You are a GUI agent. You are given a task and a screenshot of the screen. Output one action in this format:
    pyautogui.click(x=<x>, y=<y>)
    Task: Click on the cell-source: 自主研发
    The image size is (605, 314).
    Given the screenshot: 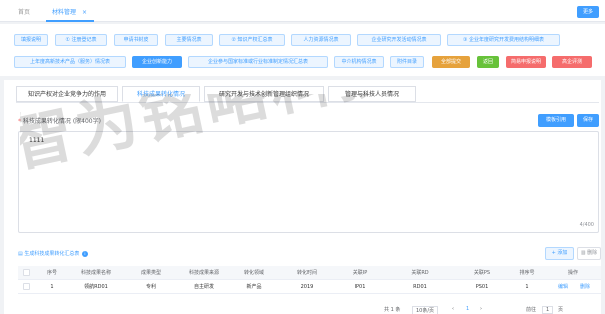 What is the action you would take?
    pyautogui.click(x=203, y=287)
    